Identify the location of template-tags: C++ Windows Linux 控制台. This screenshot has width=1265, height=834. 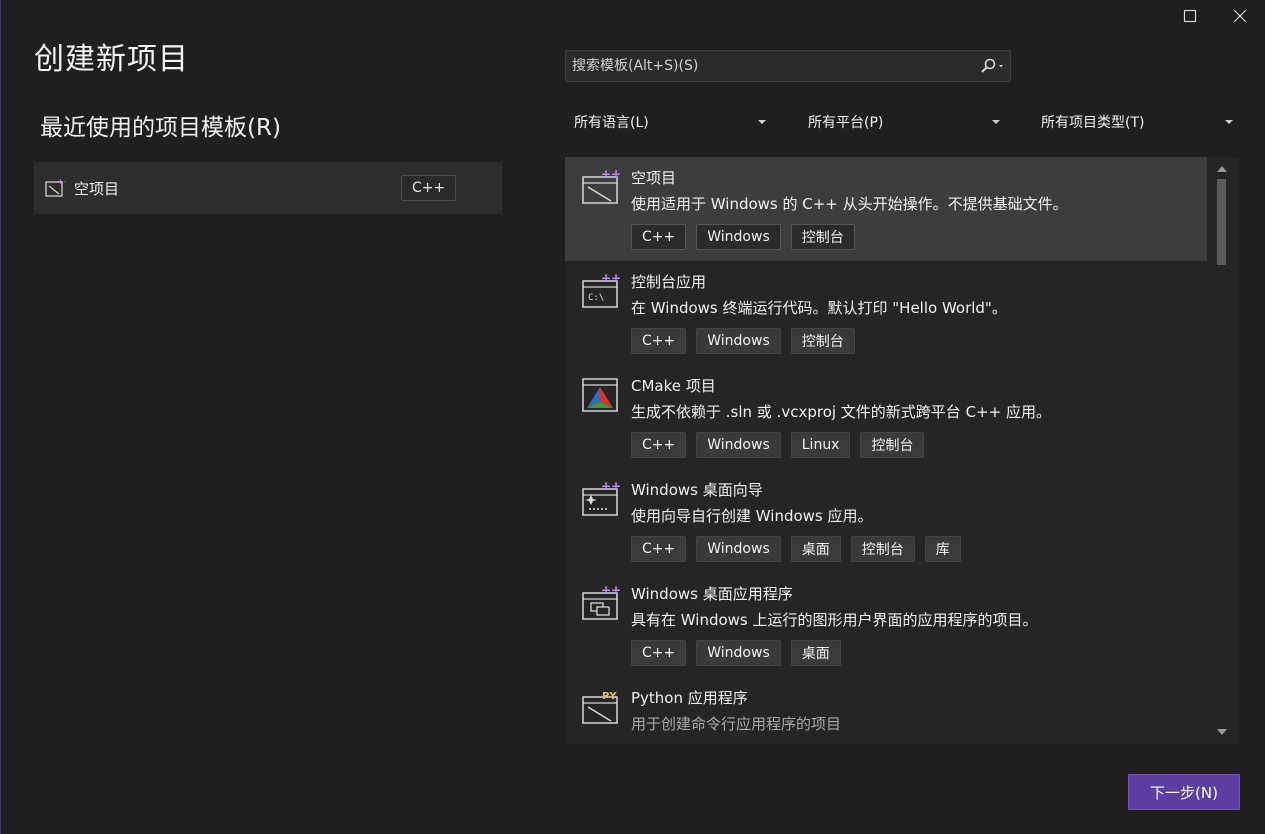
(778, 445).